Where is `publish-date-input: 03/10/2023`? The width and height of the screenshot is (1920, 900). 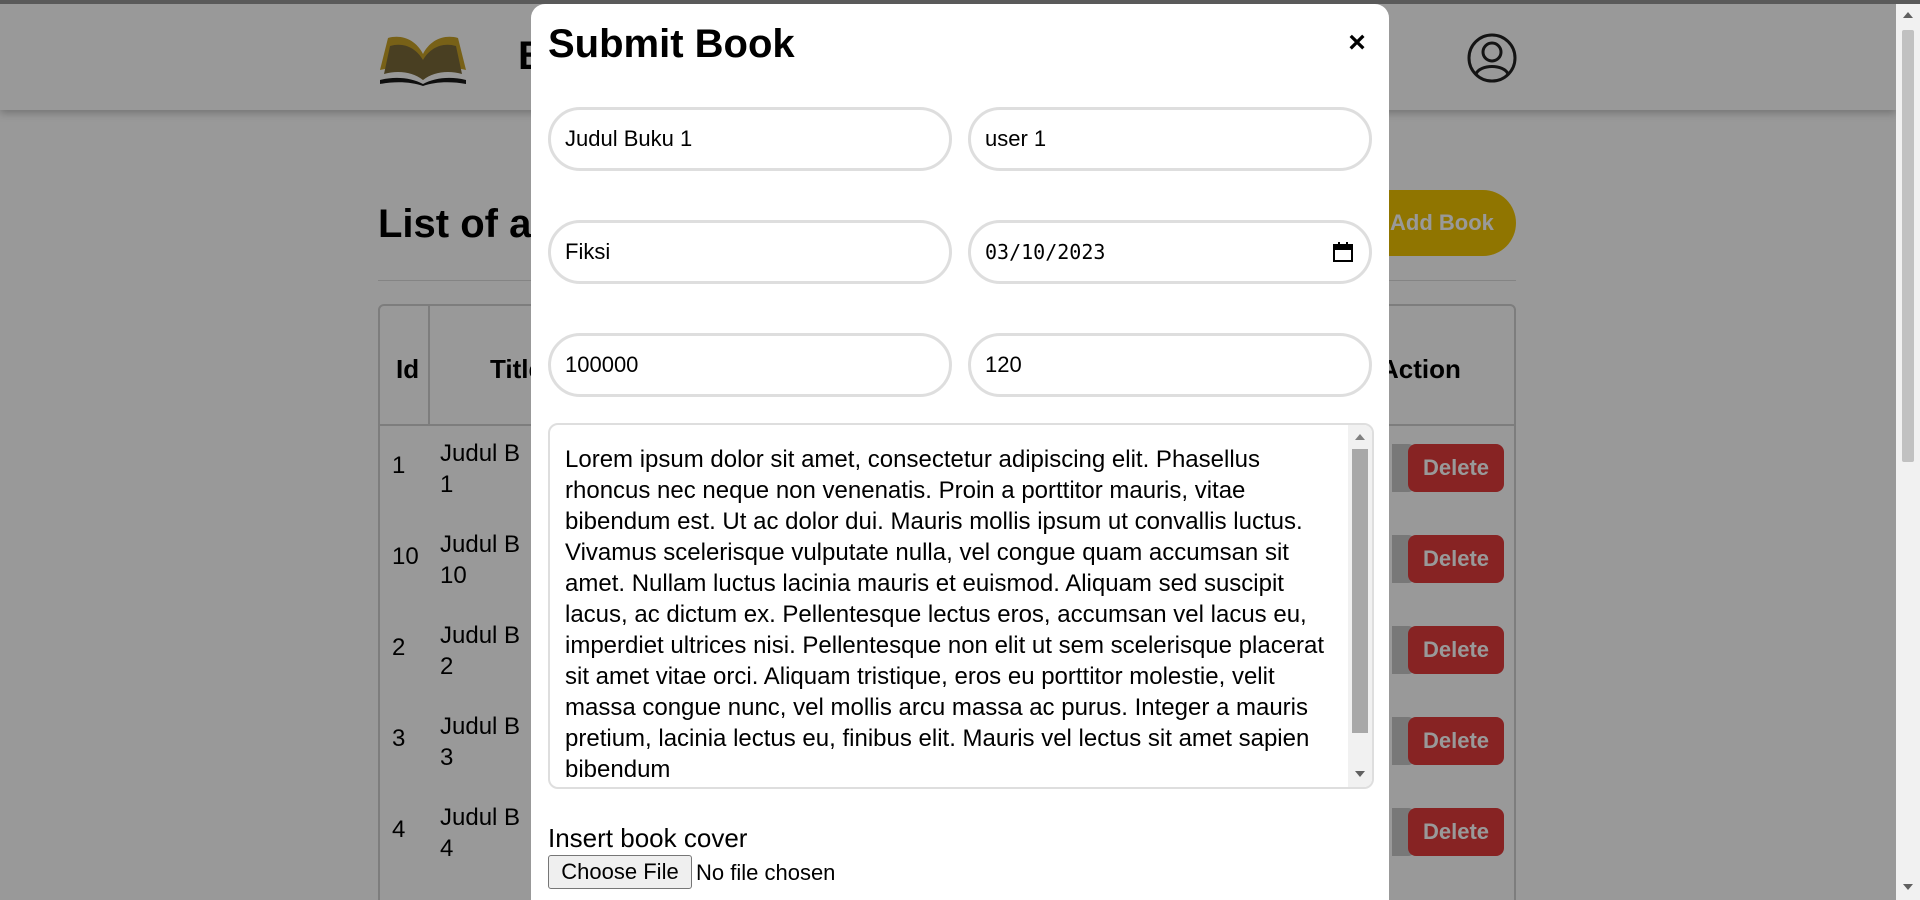
publish-date-input: 03/10/2023 is located at coordinates (1170, 252).